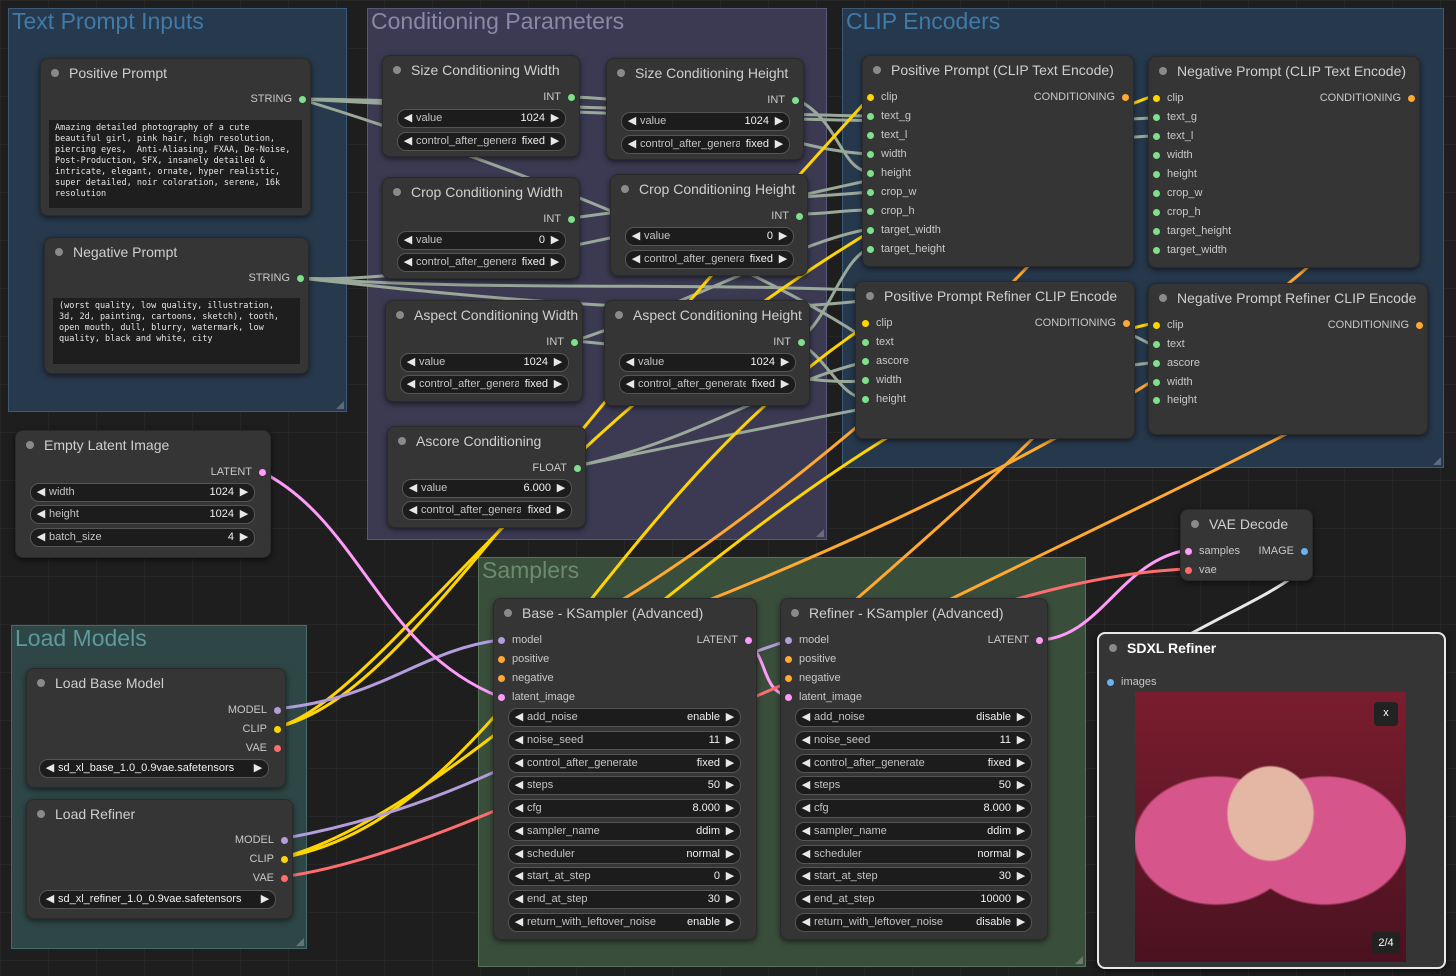 This screenshot has width=1456, height=976. I want to click on steps-widget: ◀ steps 50 ▶, so click(913, 785).